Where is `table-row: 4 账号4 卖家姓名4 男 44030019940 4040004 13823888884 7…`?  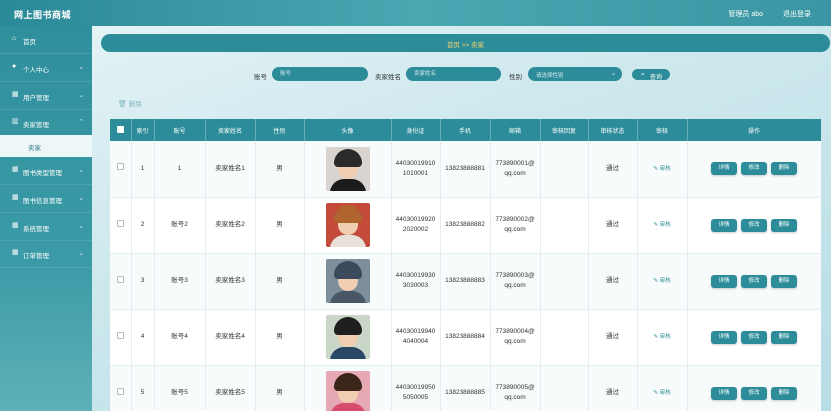
table-row: 4 账号4 卖家姓名4 男 44030019940 4040004 13823888884 7… is located at coordinates (465, 337).